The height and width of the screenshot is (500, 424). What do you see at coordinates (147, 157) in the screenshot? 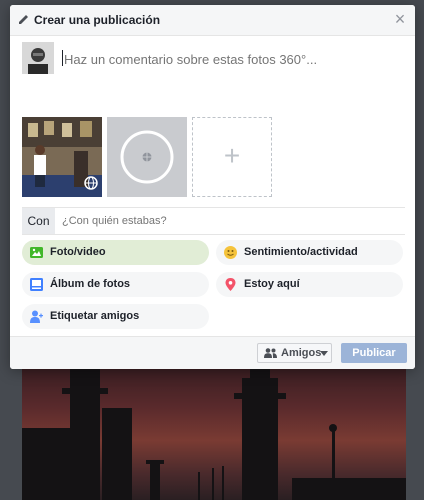
I see `photo-upload-progress` at bounding box center [147, 157].